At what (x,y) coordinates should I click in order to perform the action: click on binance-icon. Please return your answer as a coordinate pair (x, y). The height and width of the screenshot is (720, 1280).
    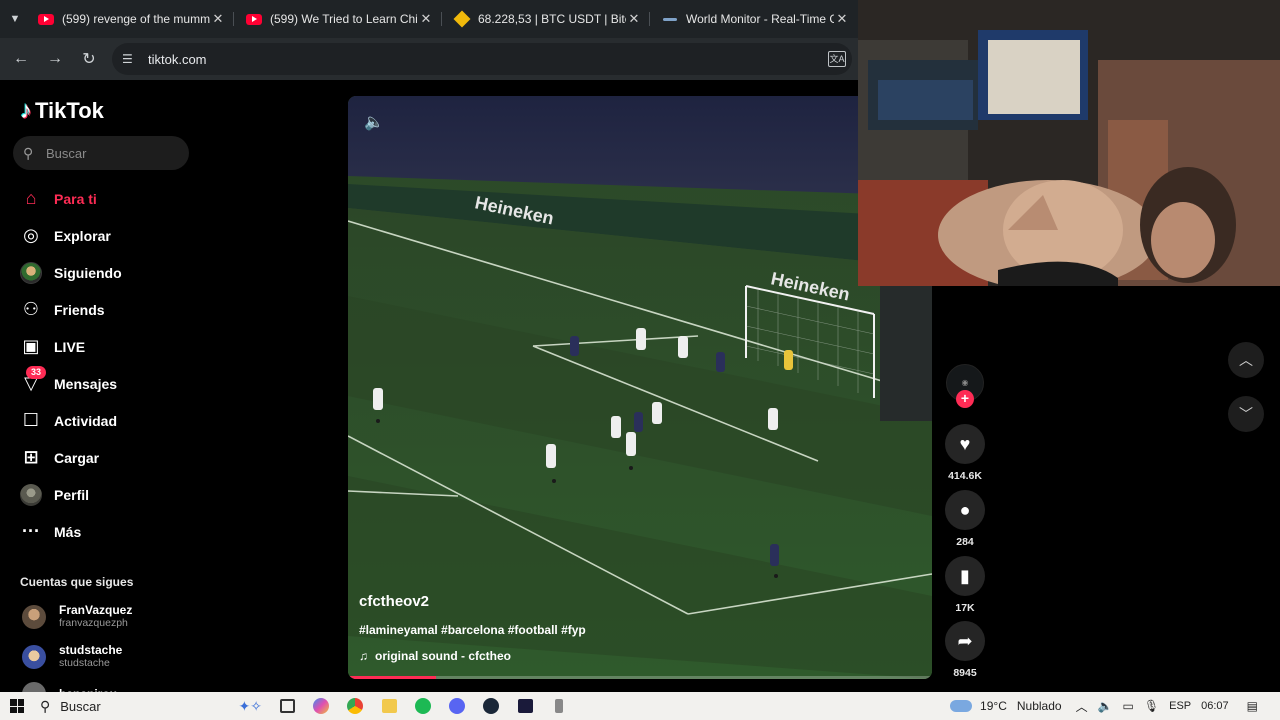
    Looking at the image, I should click on (462, 19).